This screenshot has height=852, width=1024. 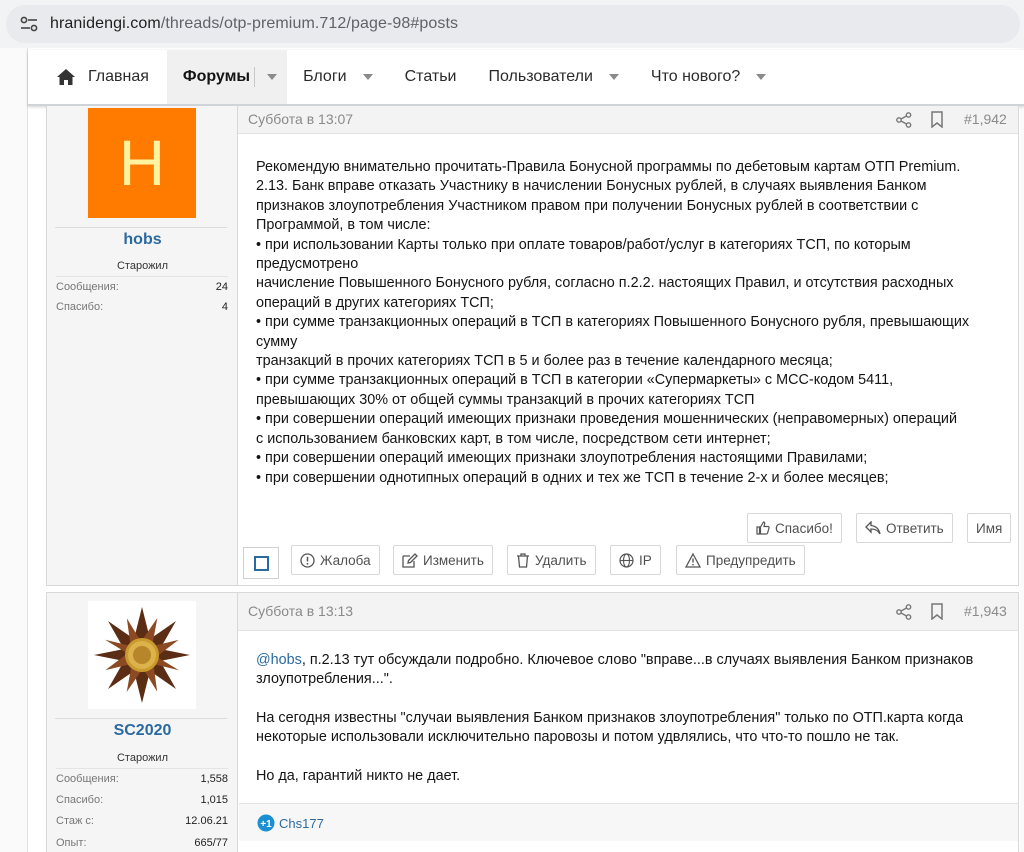 I want to click on medal-avatar-image, so click(x=142, y=655).